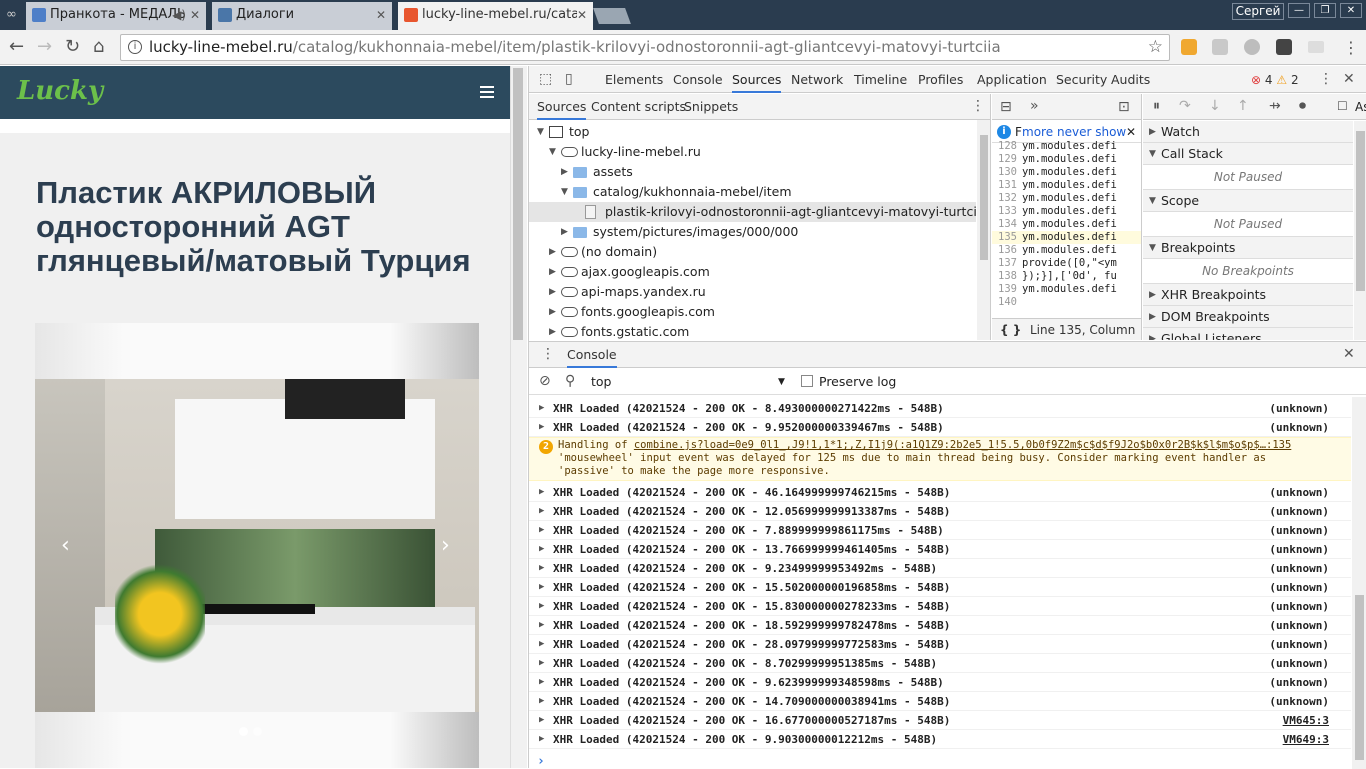 The image size is (1366, 769). I want to click on tab-application: Application, so click(1012, 79).